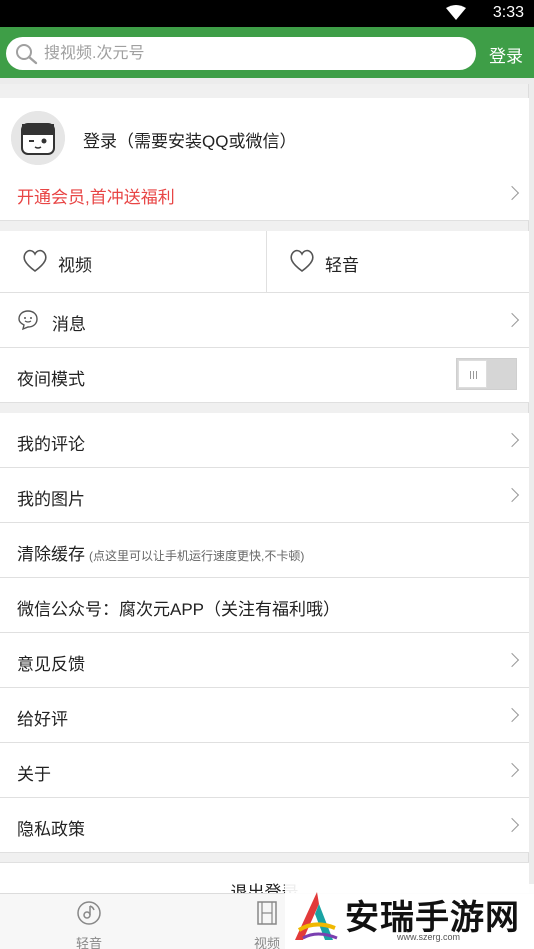 The width and height of the screenshot is (534, 949). What do you see at coordinates (34, 774) in the screenshot?
I see `about-label: 关于` at bounding box center [34, 774].